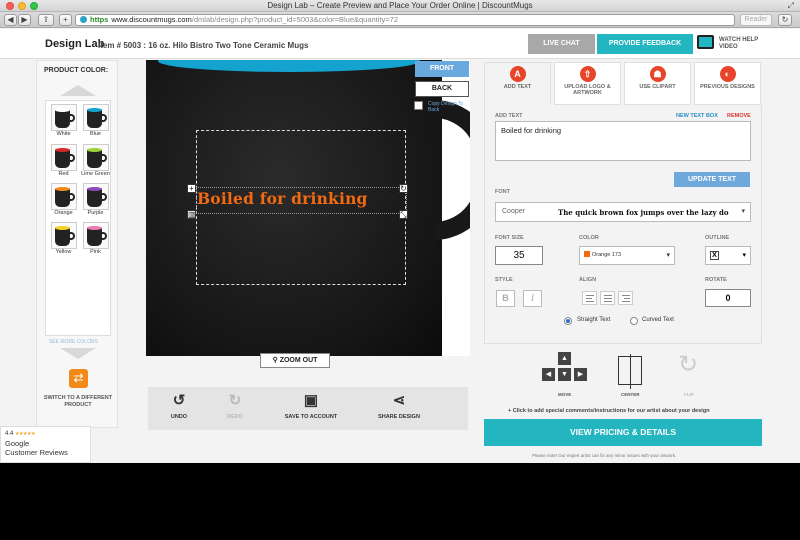 The width and height of the screenshot is (800, 540). What do you see at coordinates (728, 255) in the screenshot?
I see `outline-select: X ▾` at bounding box center [728, 255].